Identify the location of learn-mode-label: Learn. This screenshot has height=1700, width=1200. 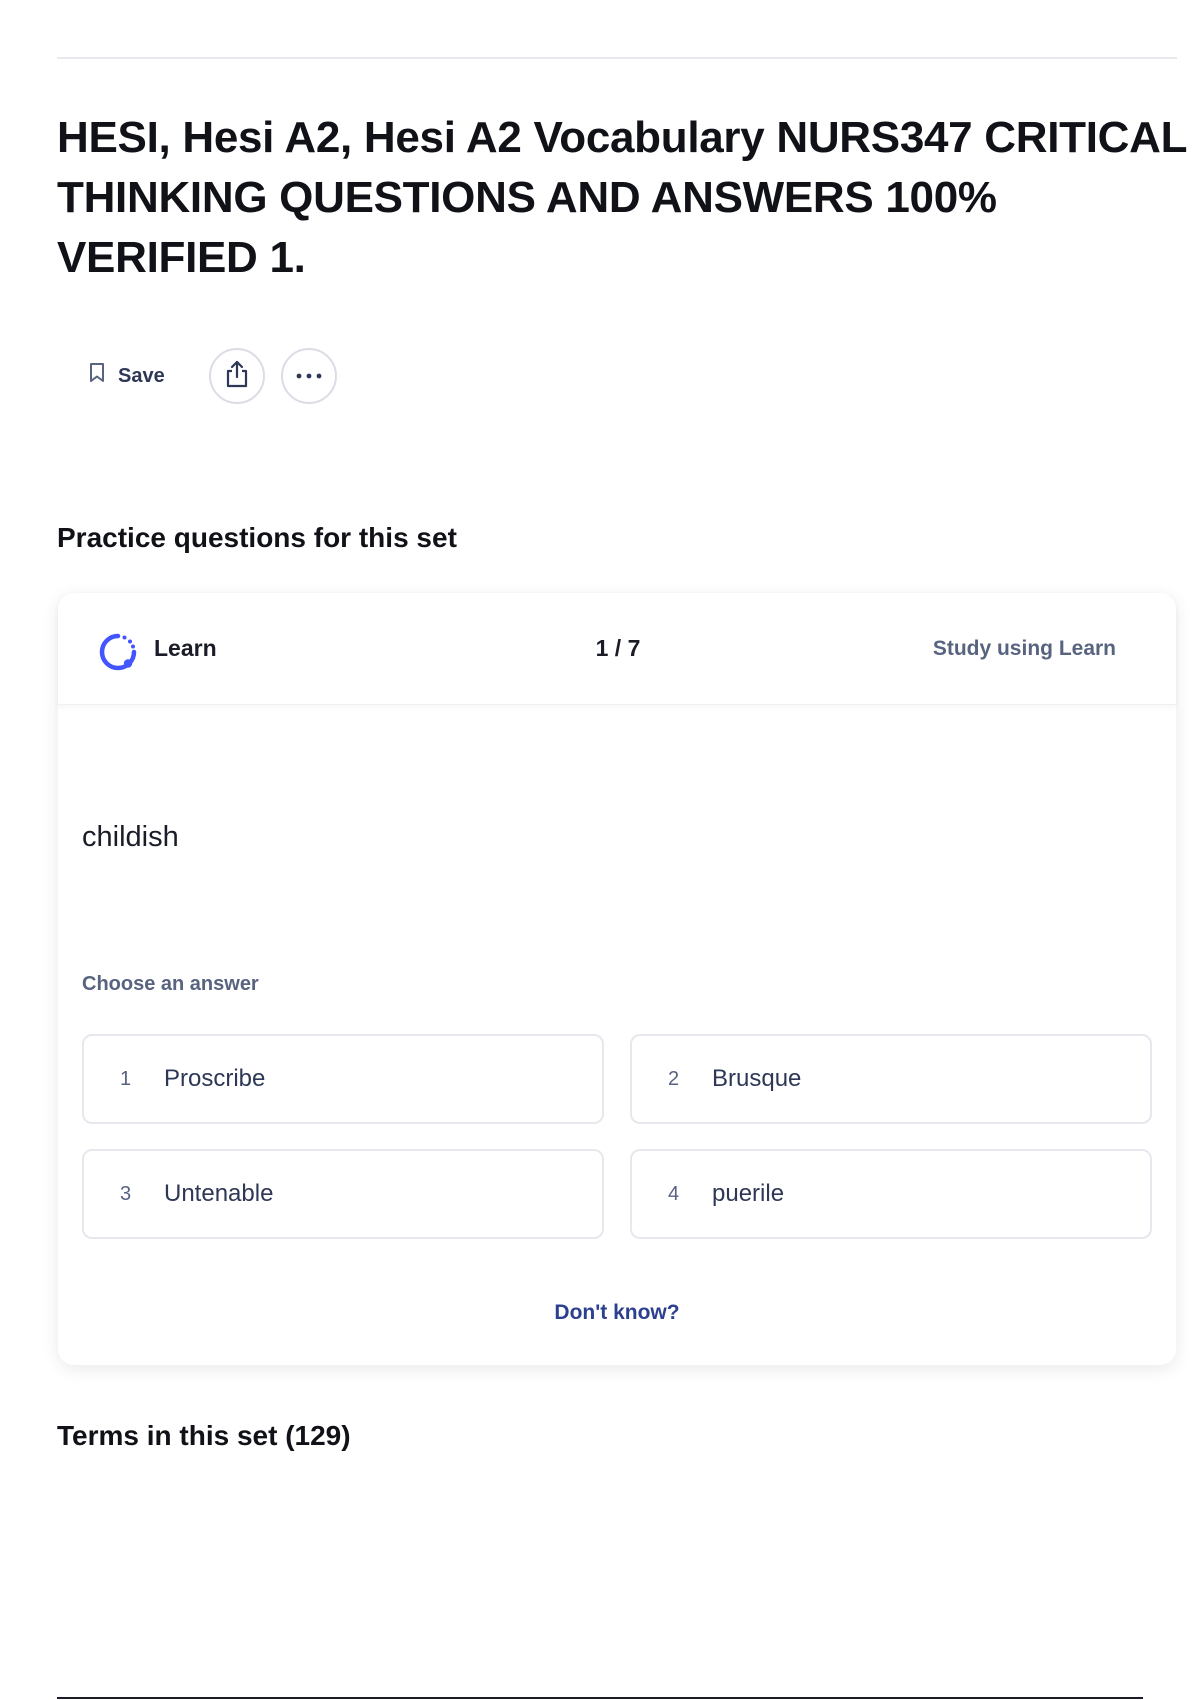
(185, 648).